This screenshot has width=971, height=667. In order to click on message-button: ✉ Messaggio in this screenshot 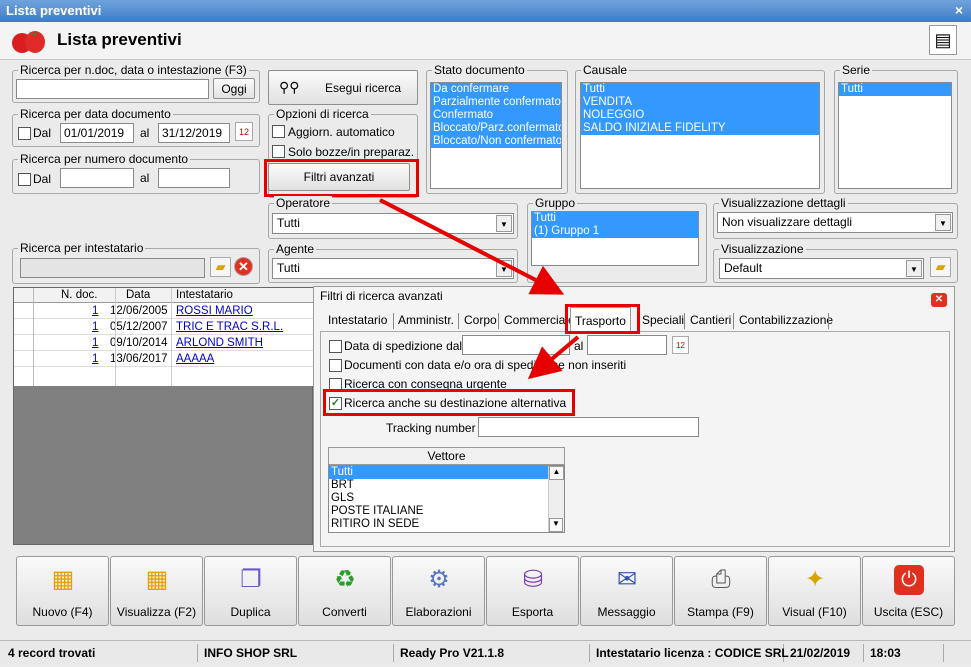, I will do `click(626, 591)`.